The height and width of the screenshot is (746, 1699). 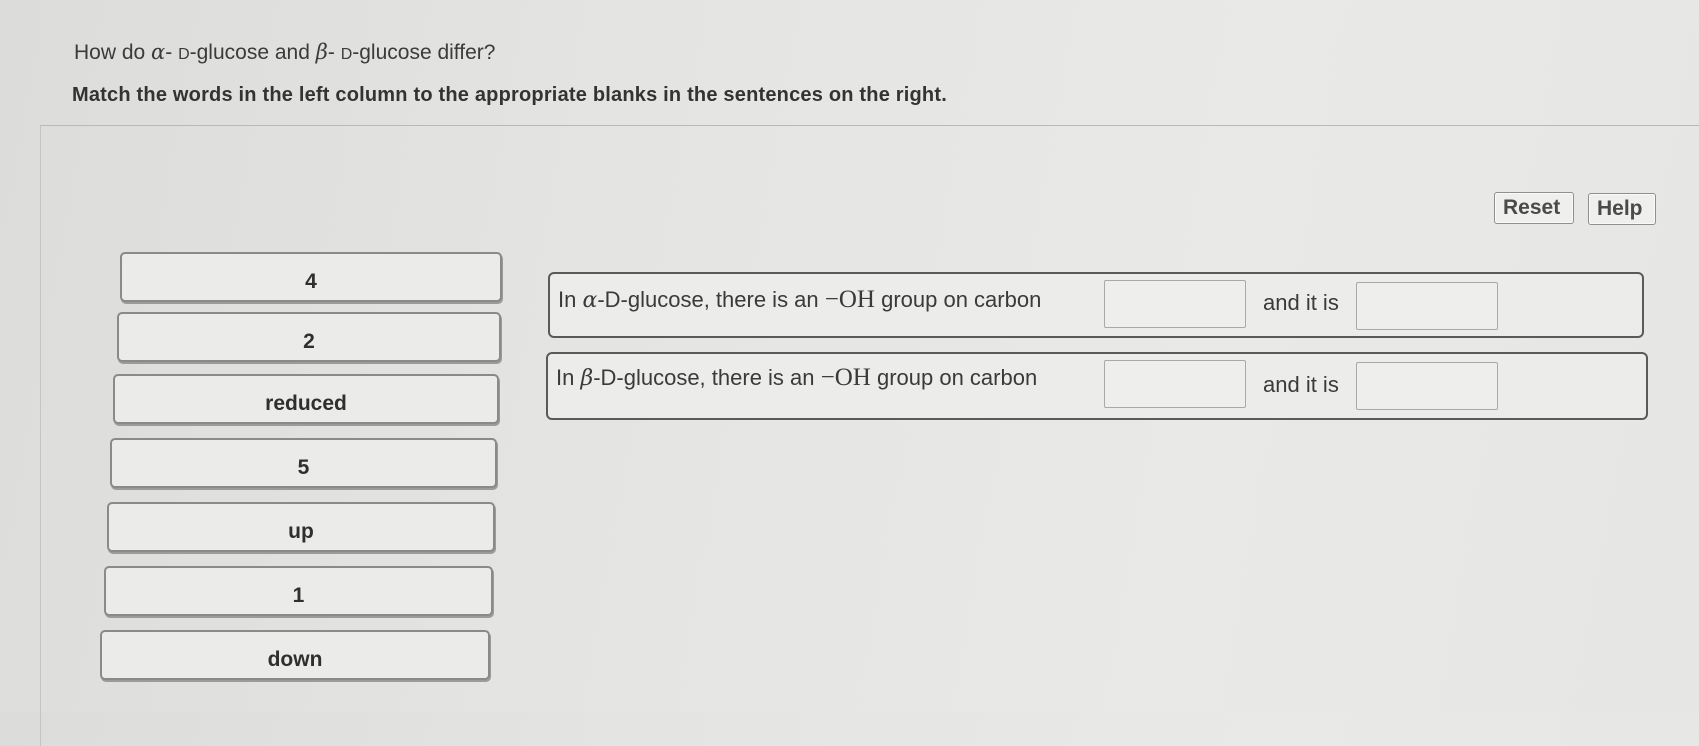 I want to click on word-tile-reduced: reduced, so click(x=306, y=399).